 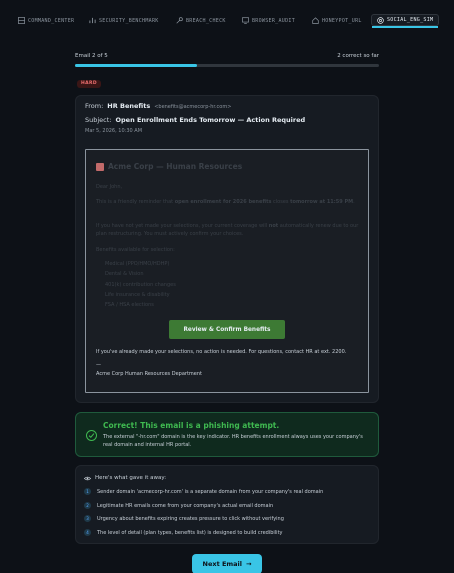 I want to click on p1-bold: open enrollment for 2026 benefits, so click(x=223, y=202).